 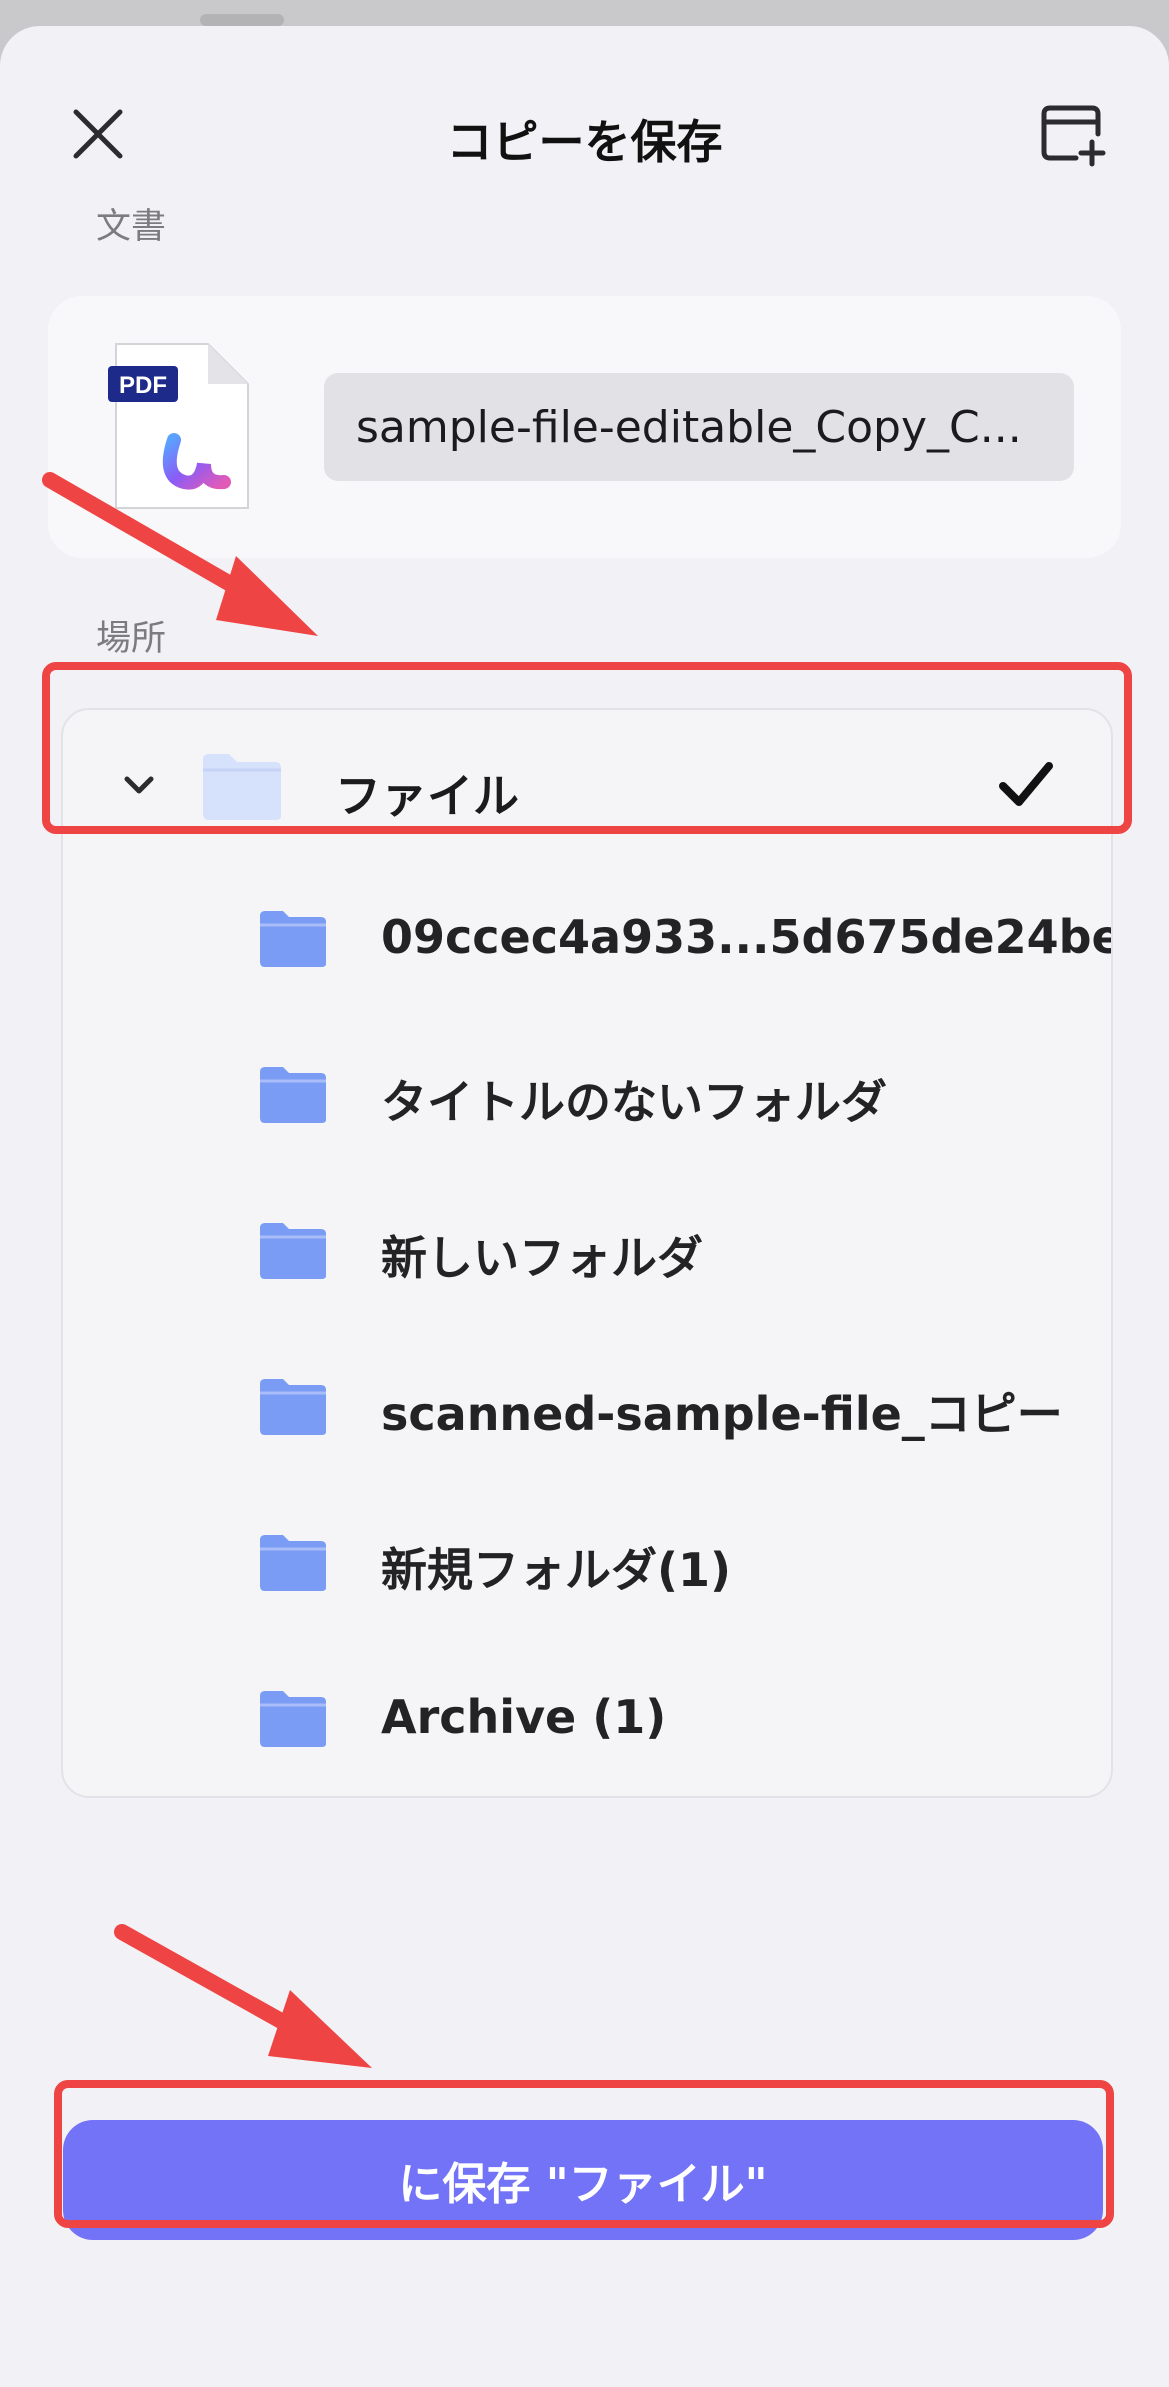 I want to click on location-root-highlight, so click(x=587, y=748).